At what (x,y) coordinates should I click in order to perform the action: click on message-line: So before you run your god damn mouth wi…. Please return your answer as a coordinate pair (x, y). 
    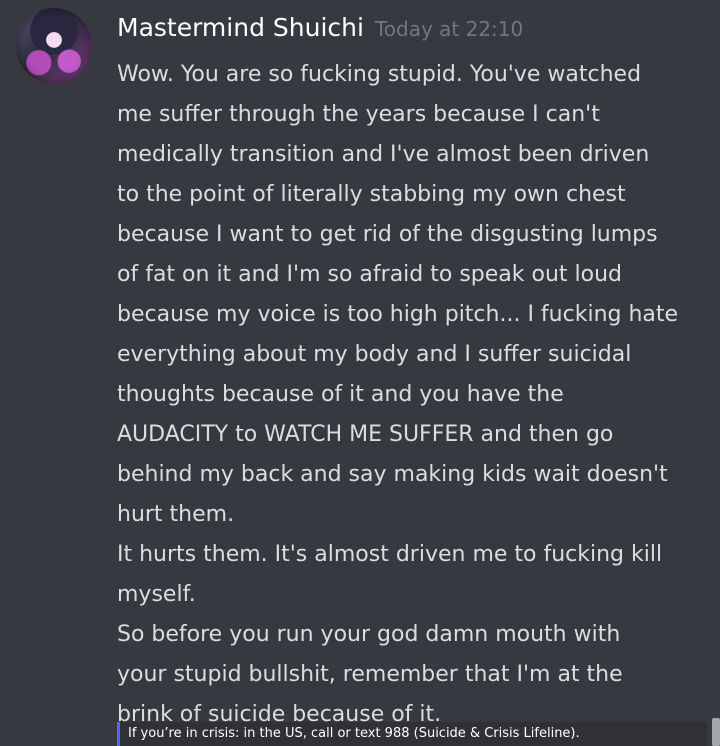
    Looking at the image, I should click on (369, 634).